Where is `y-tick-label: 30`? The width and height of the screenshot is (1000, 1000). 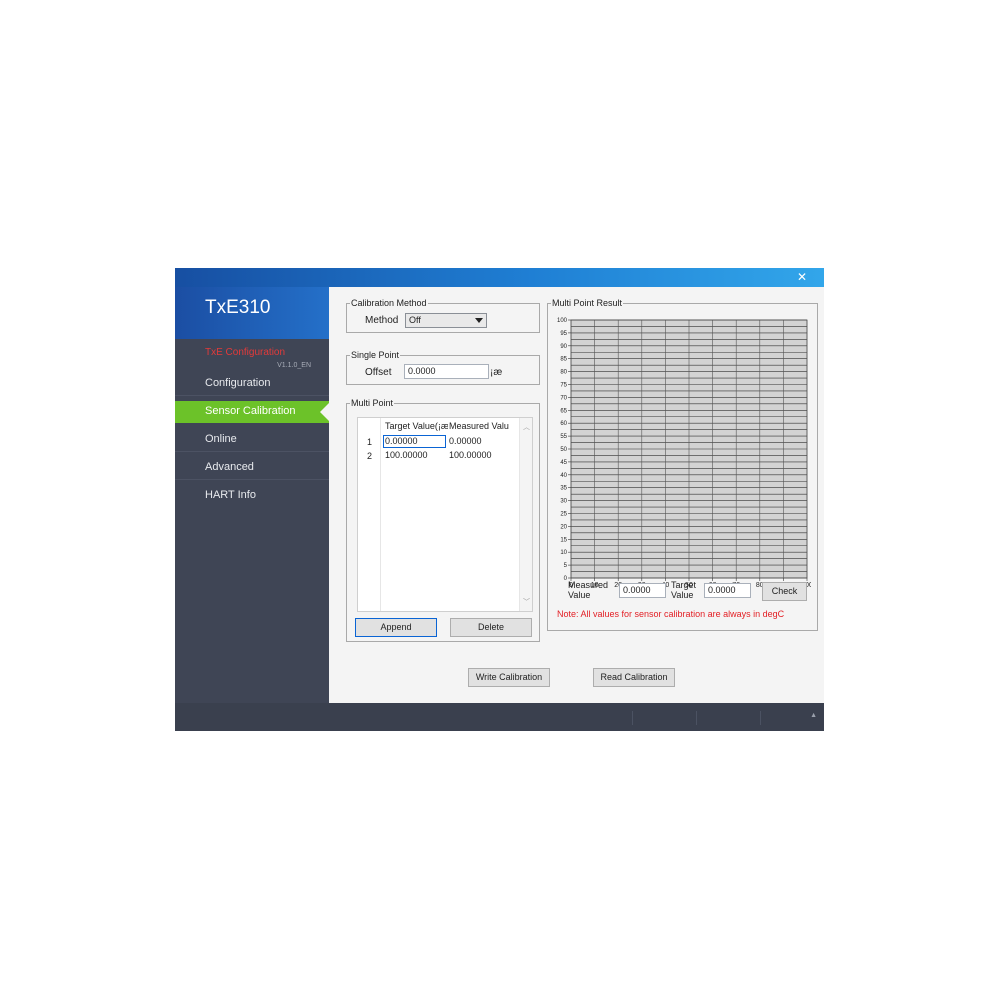 y-tick-label: 30 is located at coordinates (563, 502).